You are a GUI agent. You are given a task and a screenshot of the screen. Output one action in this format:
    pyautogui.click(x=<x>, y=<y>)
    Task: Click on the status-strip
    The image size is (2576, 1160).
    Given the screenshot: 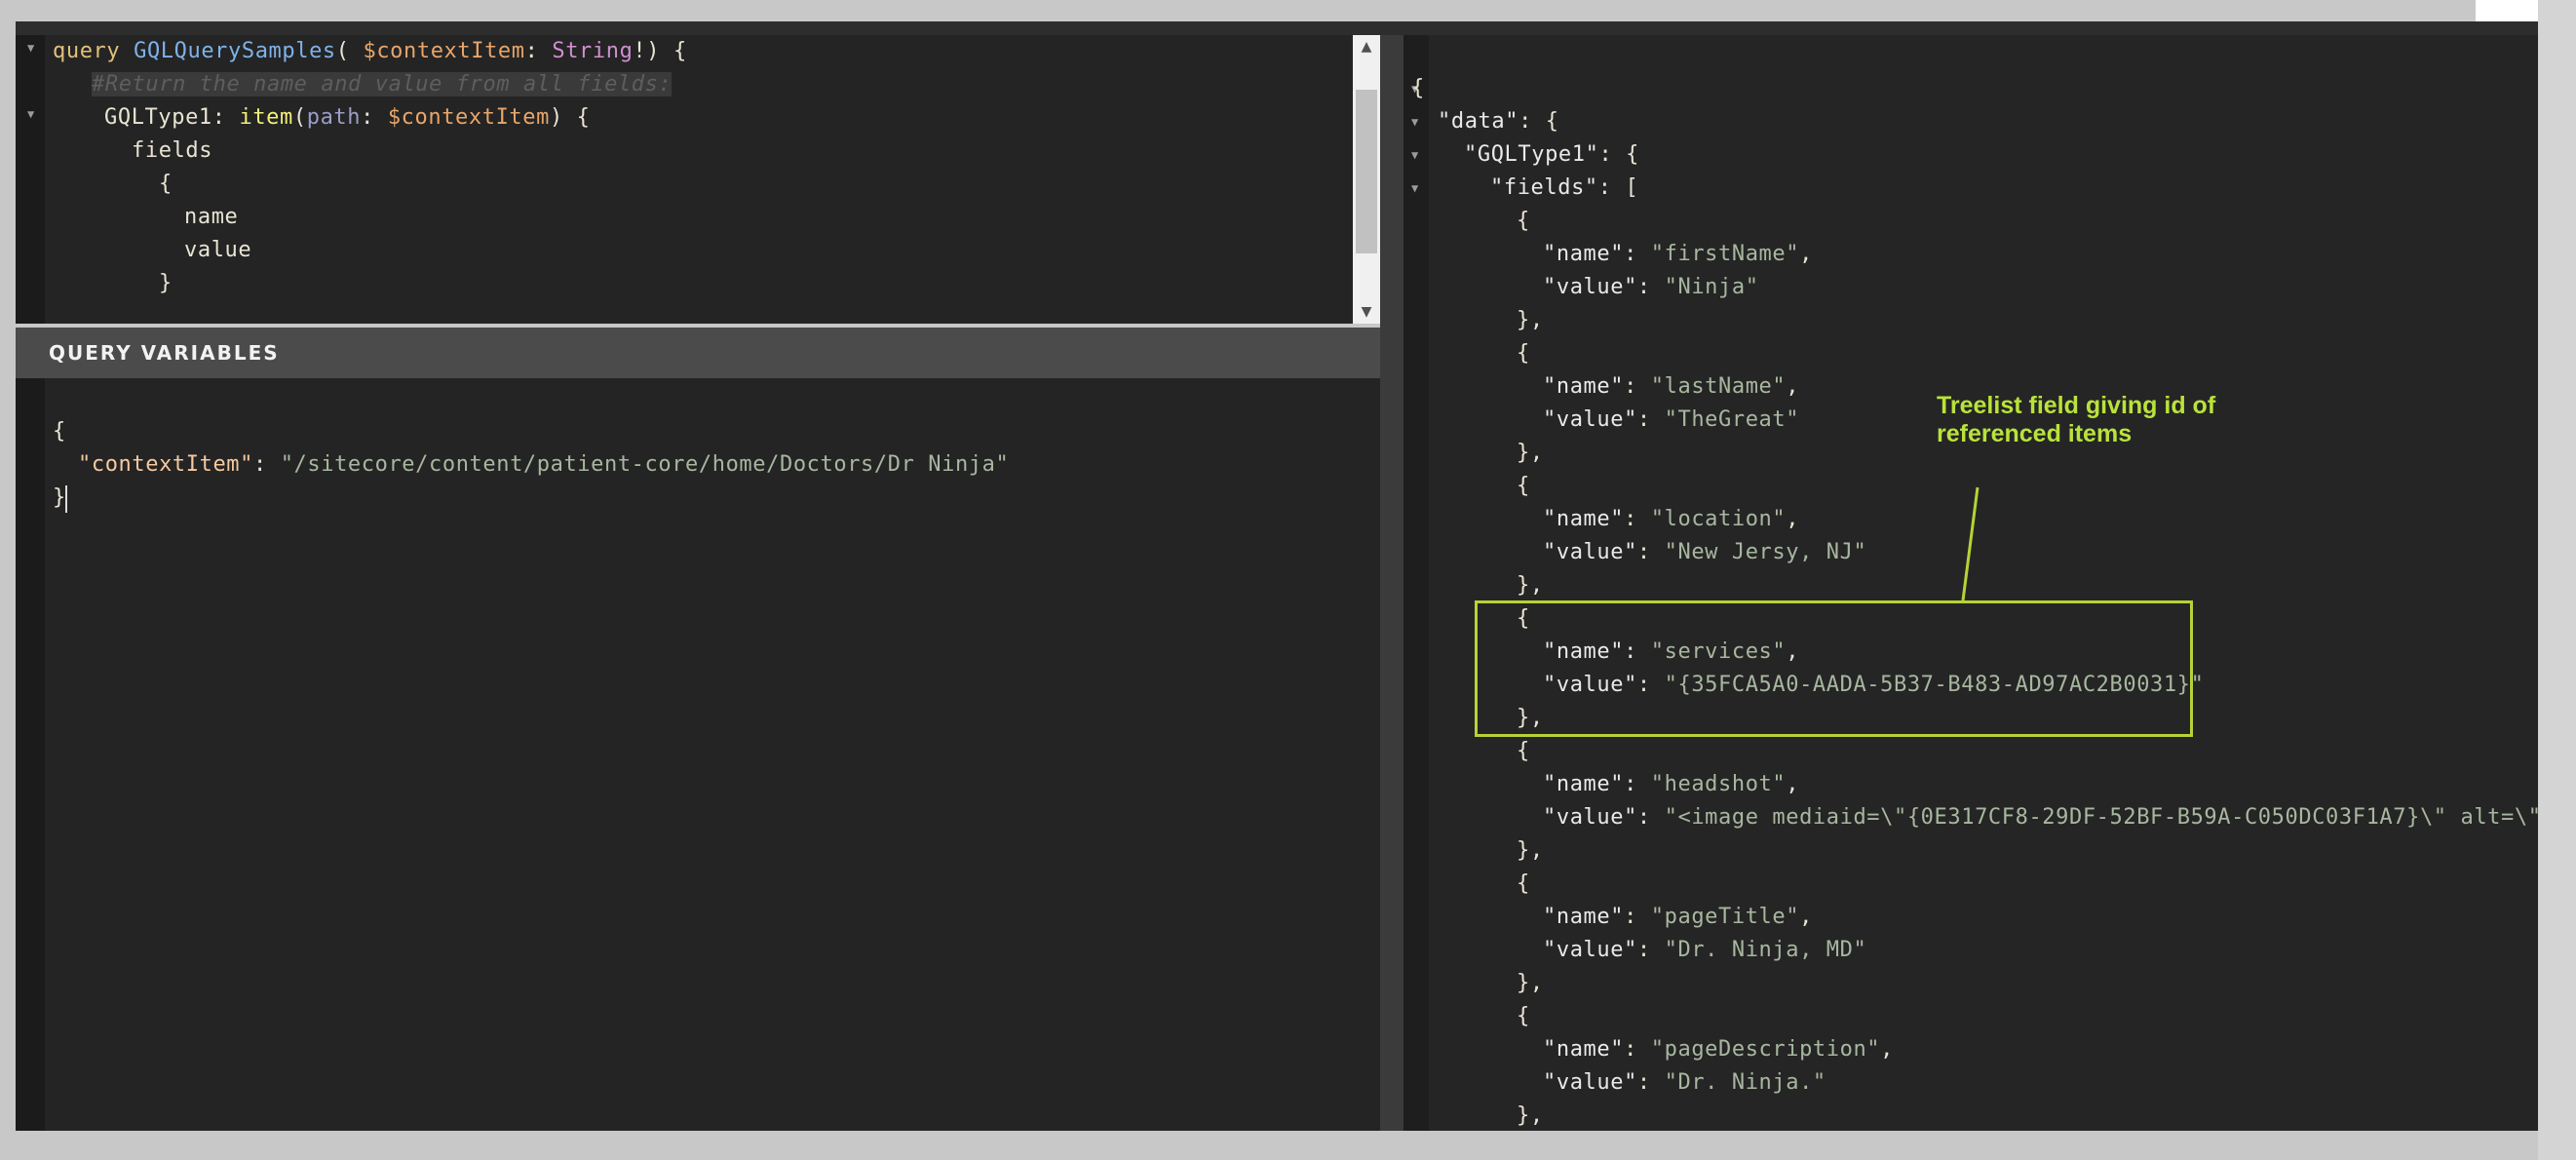 What is the action you would take?
    pyautogui.click(x=1277, y=1146)
    